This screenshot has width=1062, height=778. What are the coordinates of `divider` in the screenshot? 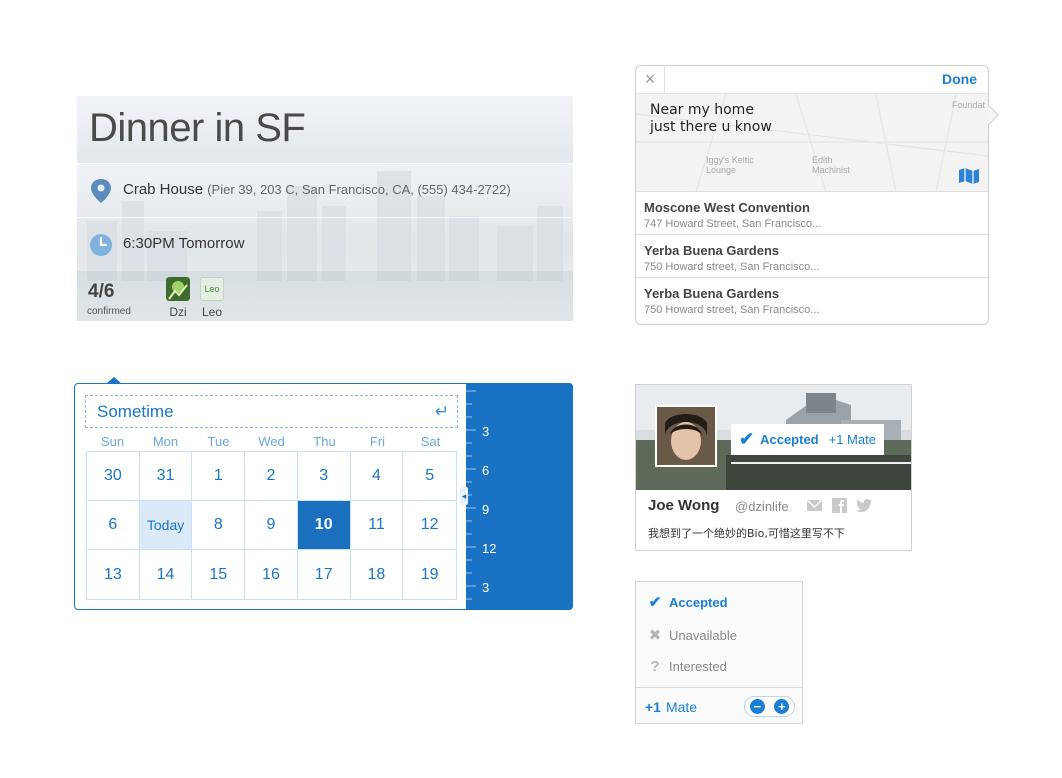 It's located at (719, 687).